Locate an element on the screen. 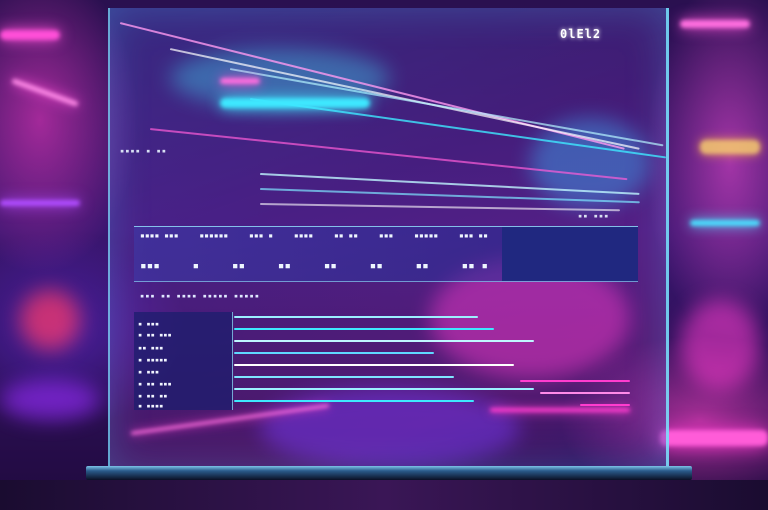  list-item-label: ▪ ▪▪▪▪ is located at coordinates (151, 406).